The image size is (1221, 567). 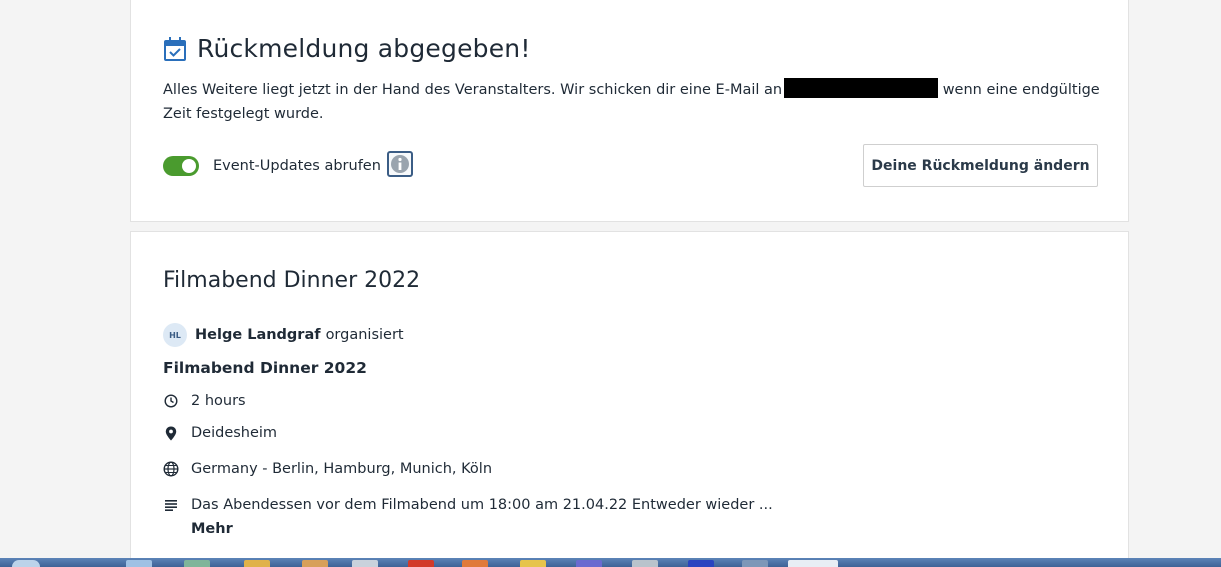 What do you see at coordinates (980, 165) in the screenshot?
I see `change-response-button: Deine Rückmeldung ändern` at bounding box center [980, 165].